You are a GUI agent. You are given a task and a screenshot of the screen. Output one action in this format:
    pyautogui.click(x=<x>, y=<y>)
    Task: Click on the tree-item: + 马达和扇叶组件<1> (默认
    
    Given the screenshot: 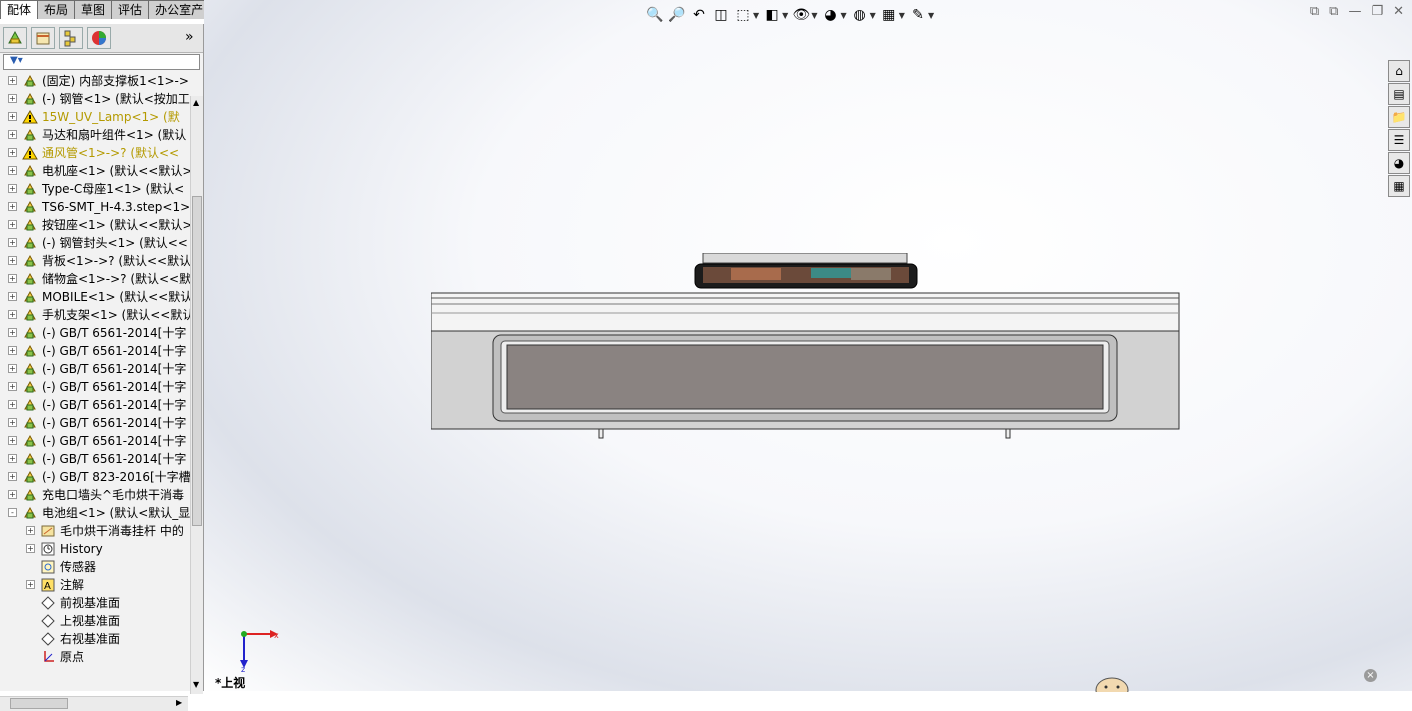 What is the action you would take?
    pyautogui.click(x=95, y=135)
    